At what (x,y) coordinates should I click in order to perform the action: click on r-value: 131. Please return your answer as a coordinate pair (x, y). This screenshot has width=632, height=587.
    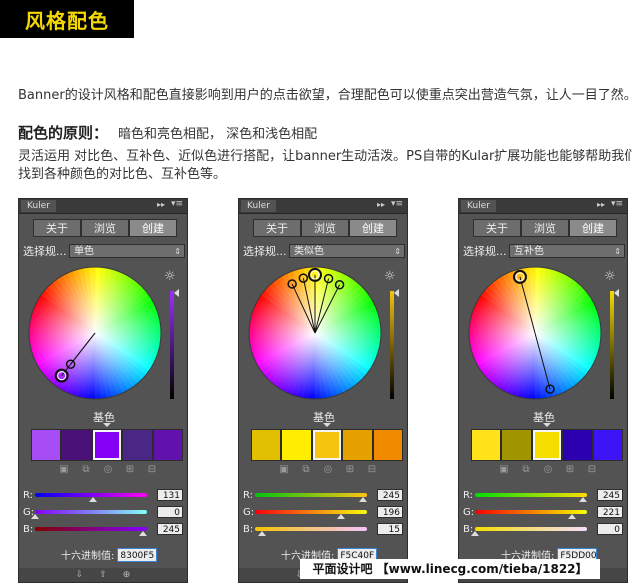
    Looking at the image, I should click on (170, 495).